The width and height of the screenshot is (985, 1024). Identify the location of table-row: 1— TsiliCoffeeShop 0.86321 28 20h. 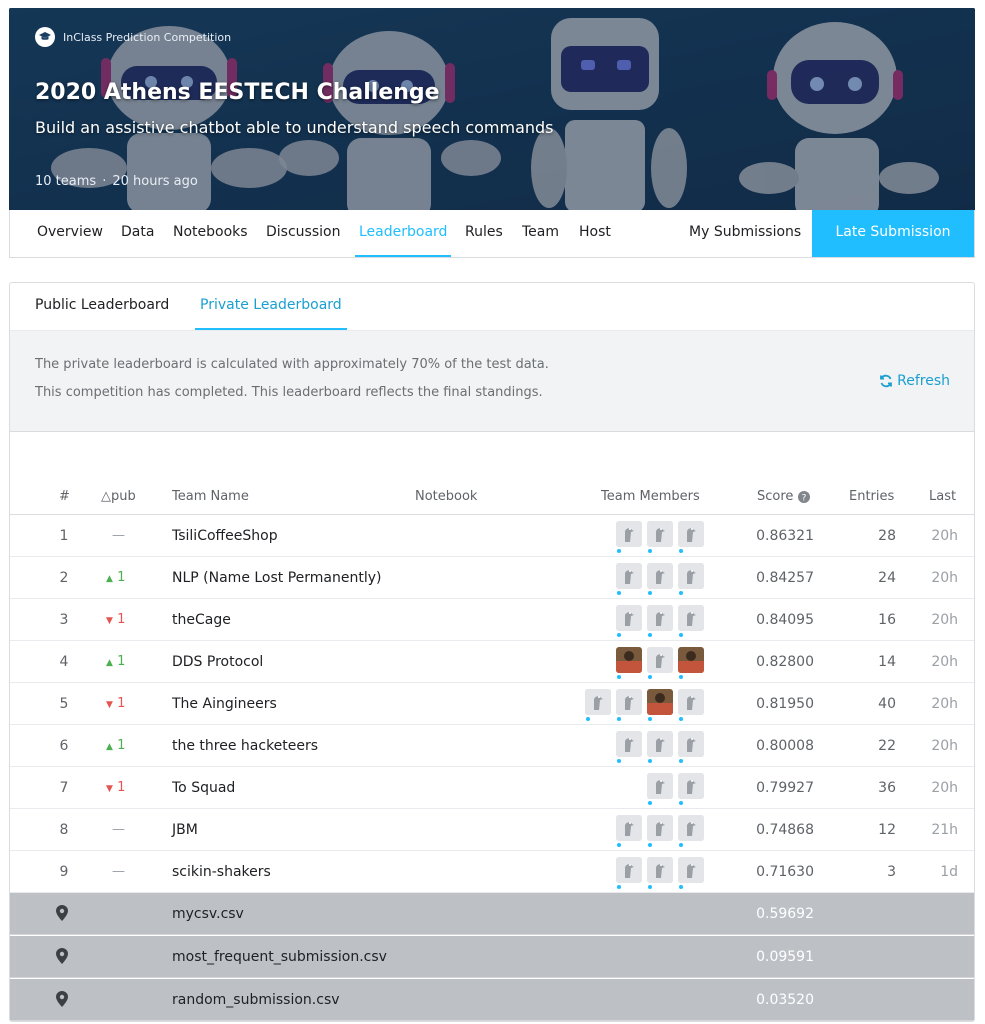
(492, 536).